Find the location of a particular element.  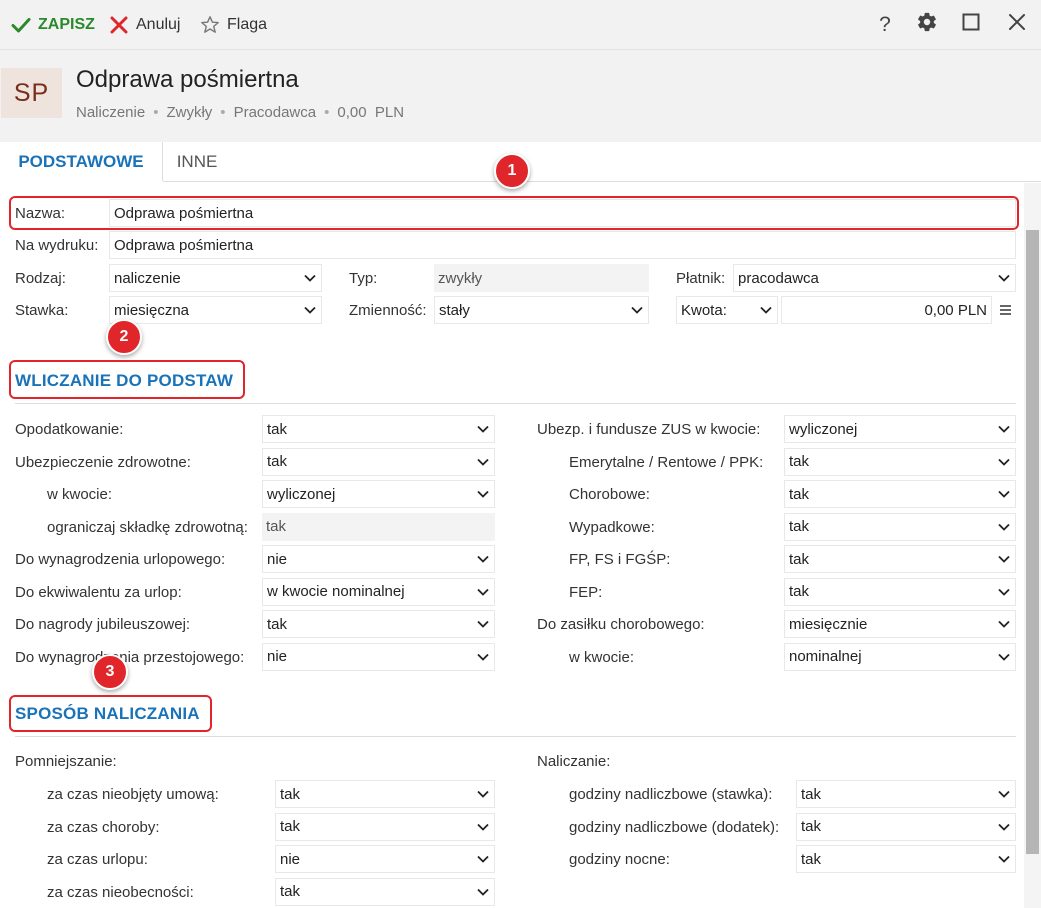

subtitle-payer: Pracodawca is located at coordinates (275, 112).